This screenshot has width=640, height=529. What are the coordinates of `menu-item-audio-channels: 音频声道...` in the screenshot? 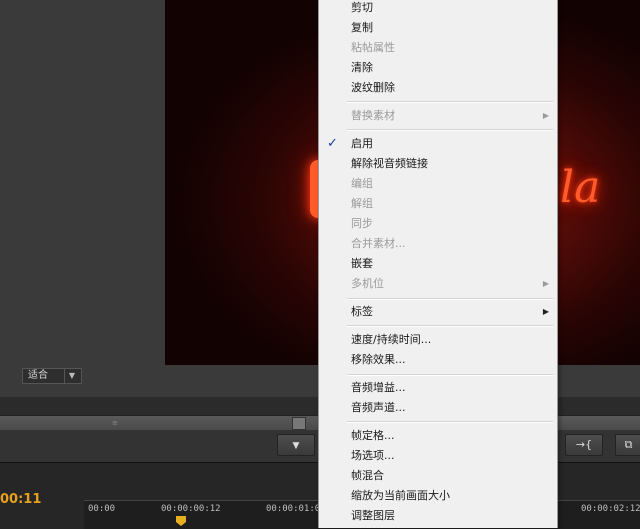 It's located at (438, 408).